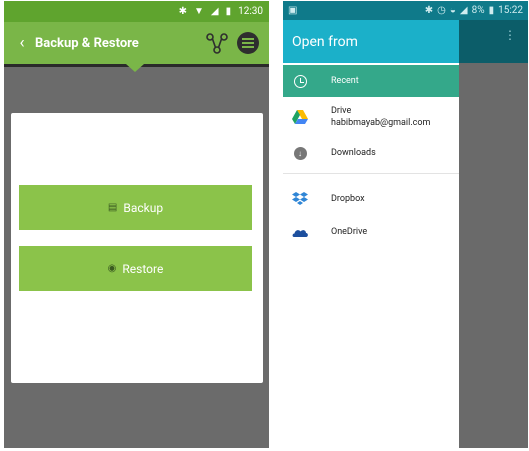  What do you see at coordinates (353, 153) in the screenshot?
I see `drawer-item-label: Downloads` at bounding box center [353, 153].